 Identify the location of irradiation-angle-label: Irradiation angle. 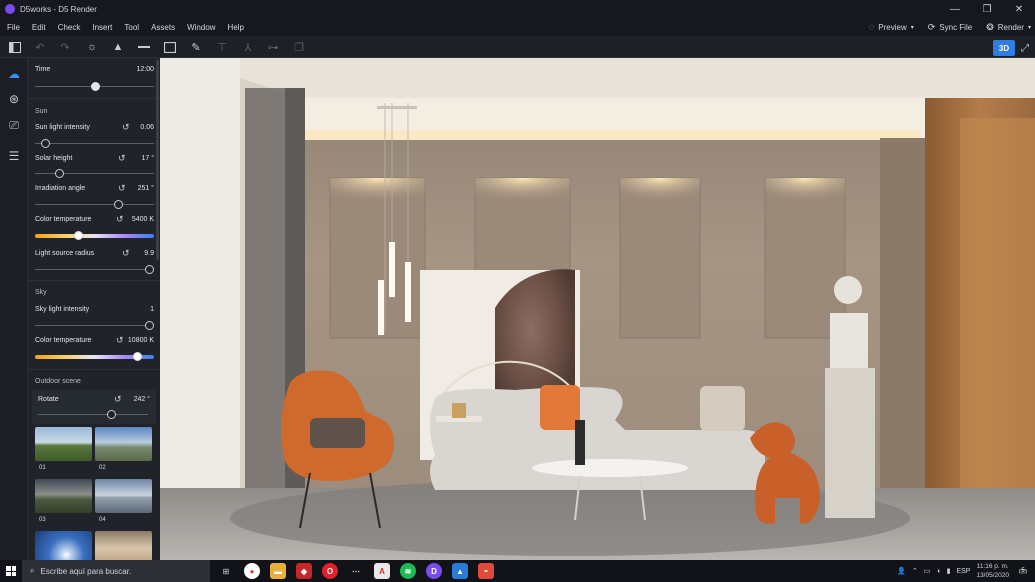
(60, 188).